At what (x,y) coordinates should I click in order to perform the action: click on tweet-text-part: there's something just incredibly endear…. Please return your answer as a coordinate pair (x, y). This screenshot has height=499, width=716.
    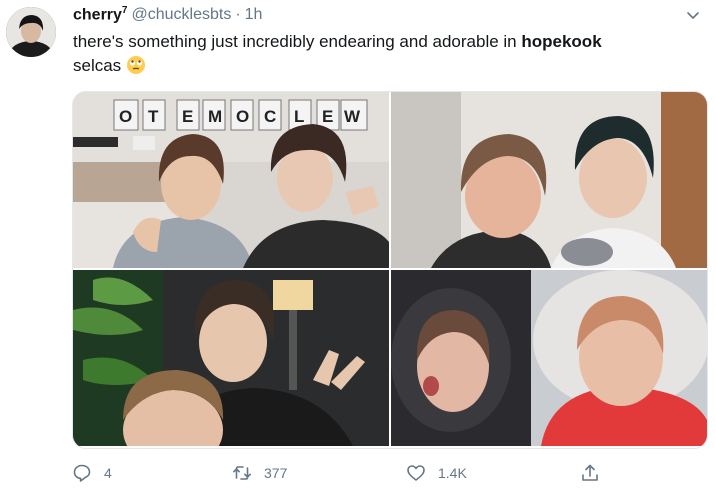
    Looking at the image, I should click on (297, 41).